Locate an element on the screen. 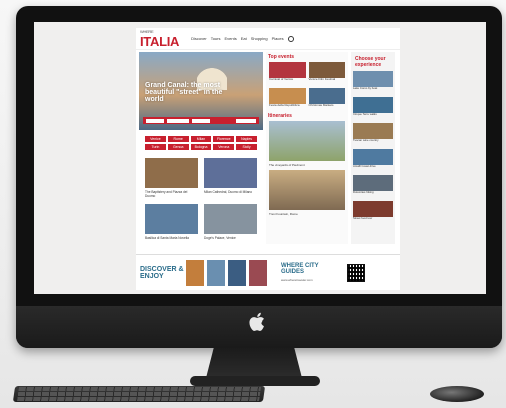 This screenshot has width=506, height=408. logo-text: ITALIA is located at coordinates (160, 41).